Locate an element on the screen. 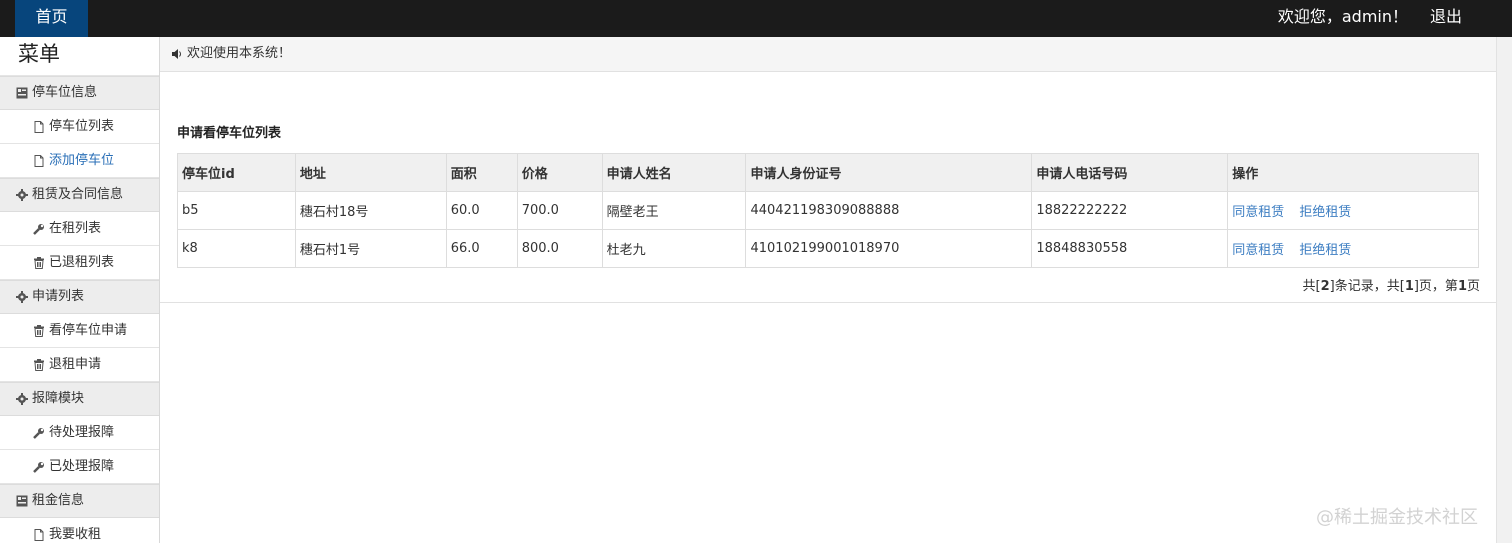 The width and height of the screenshot is (1512, 543). sidebar-group-label: 租赁及合同信息 is located at coordinates (78, 194).